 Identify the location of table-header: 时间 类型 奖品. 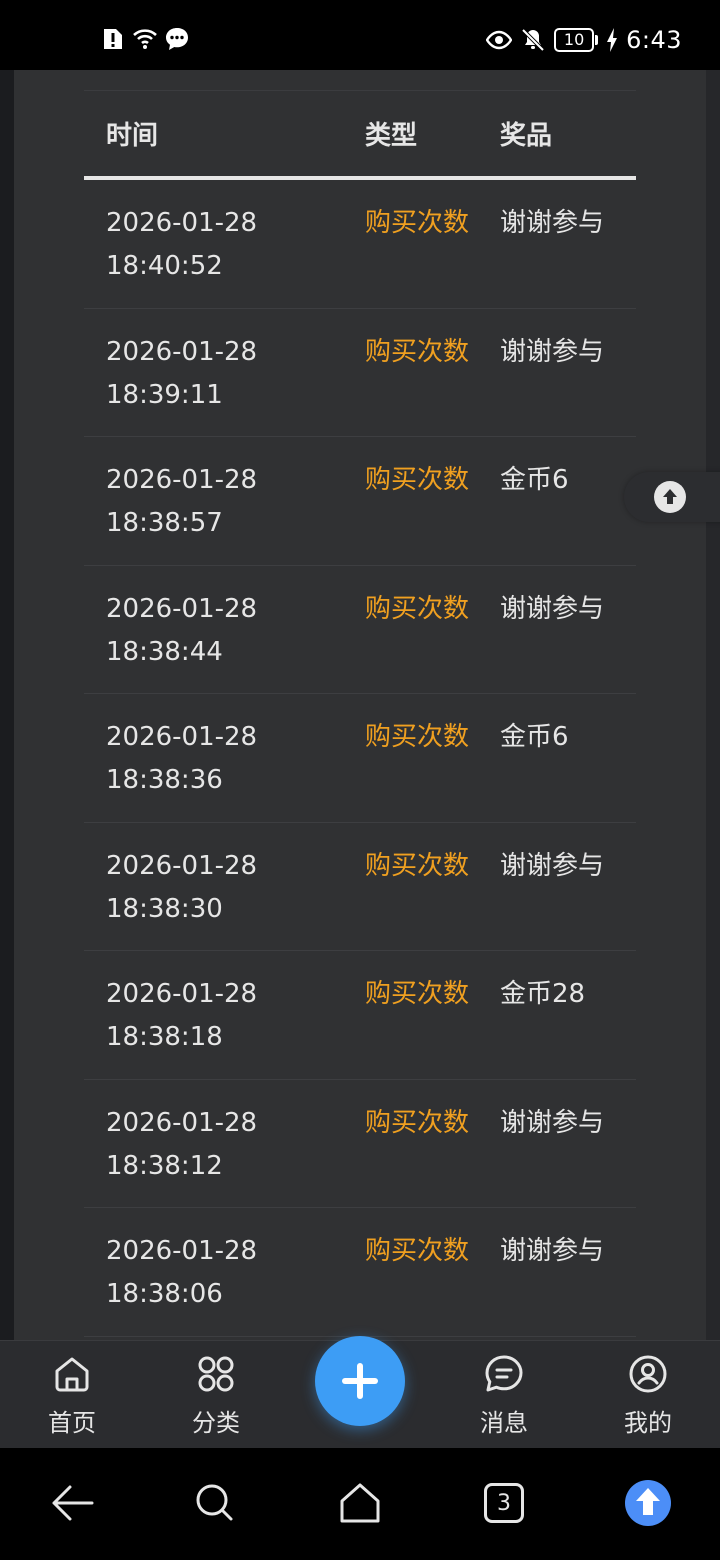
(360, 135).